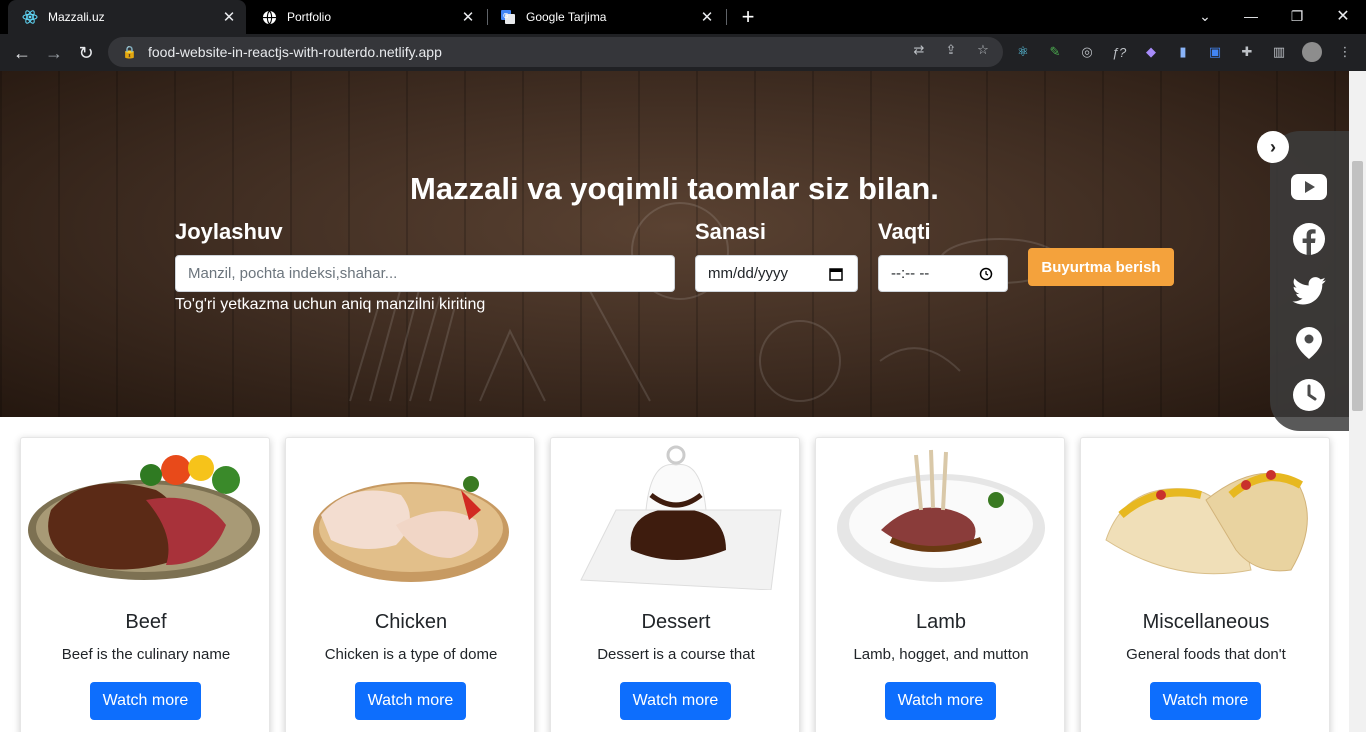 The height and width of the screenshot is (732, 1366). Describe the element at coordinates (681, 517) in the screenshot. I see `dessert-image` at that location.